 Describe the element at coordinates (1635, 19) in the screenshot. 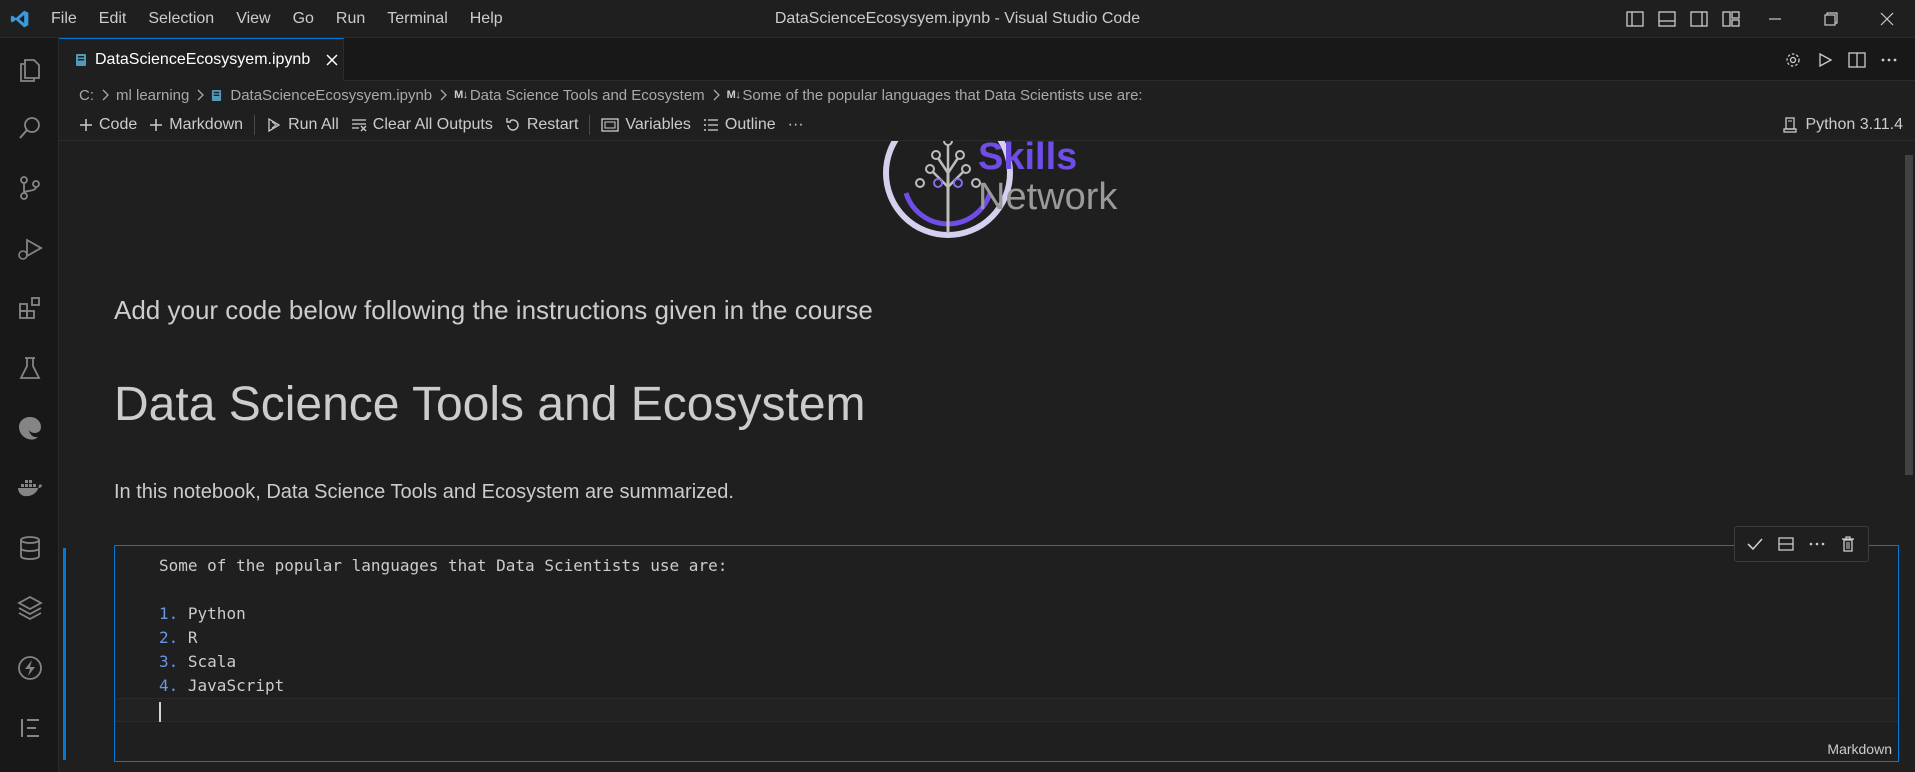

I see `toggle-primary-sidebar-icon` at that location.